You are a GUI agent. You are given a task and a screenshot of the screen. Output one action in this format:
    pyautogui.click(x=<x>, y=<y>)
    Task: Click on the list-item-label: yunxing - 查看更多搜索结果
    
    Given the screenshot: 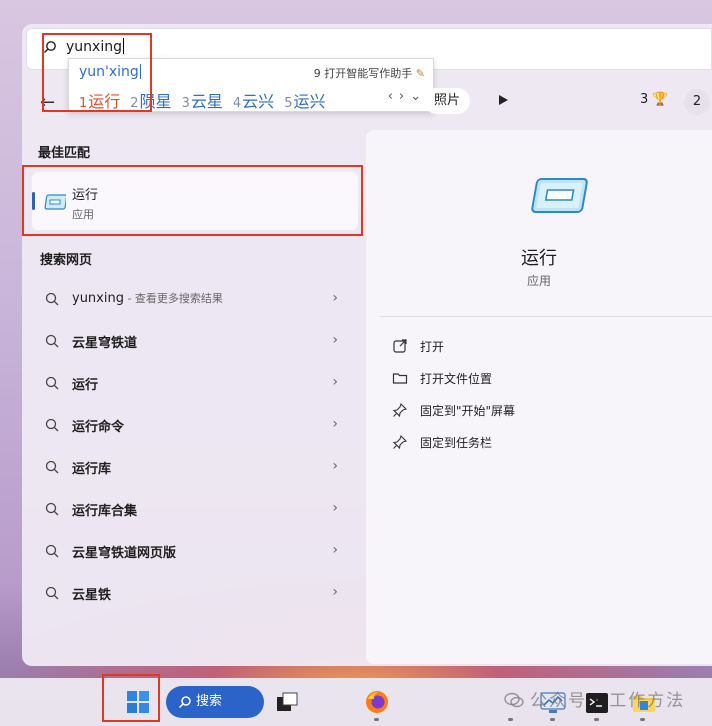 What is the action you would take?
    pyautogui.click(x=147, y=298)
    